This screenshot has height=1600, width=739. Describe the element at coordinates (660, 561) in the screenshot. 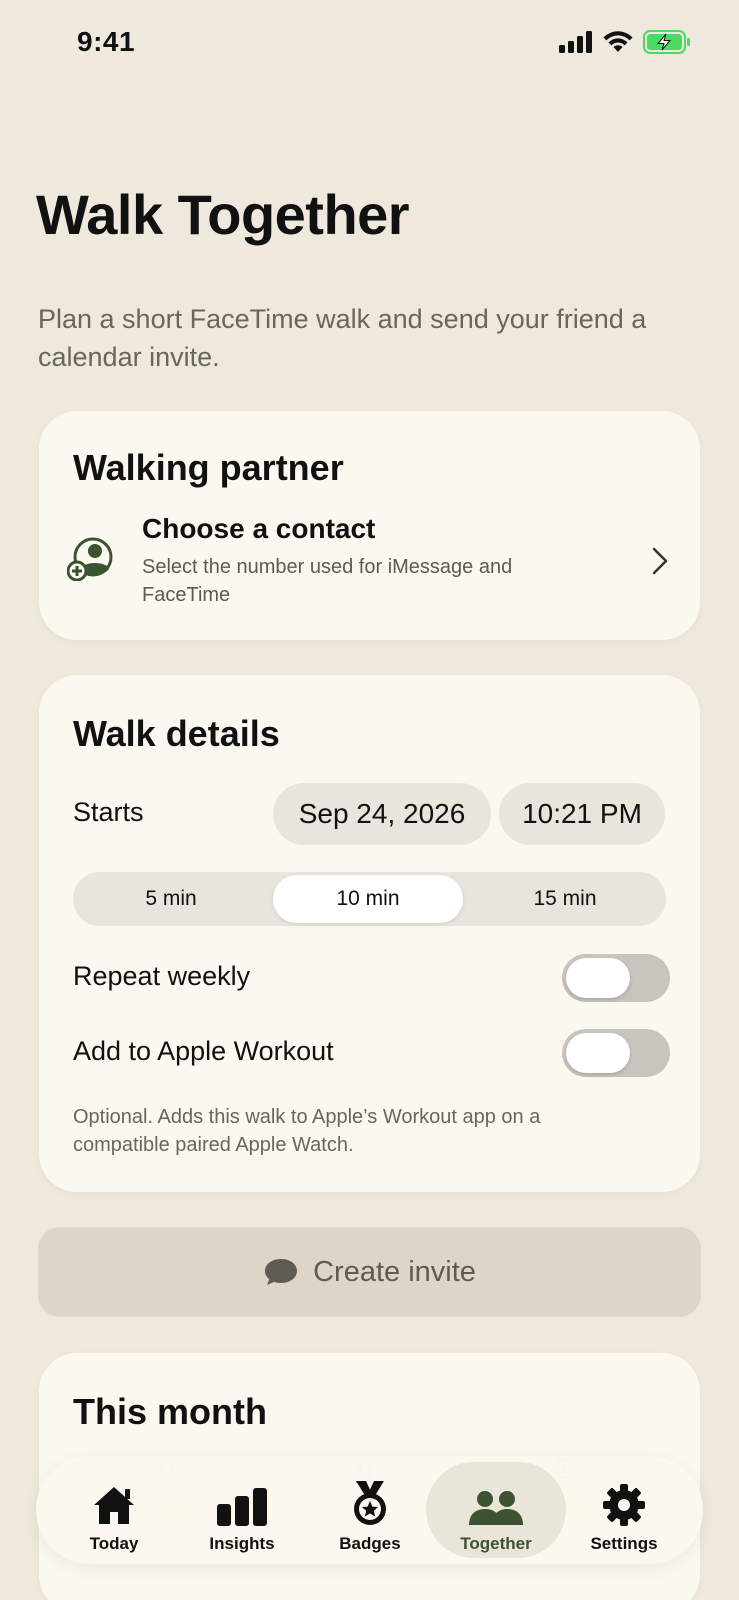

I see `chevron-right-icon` at that location.